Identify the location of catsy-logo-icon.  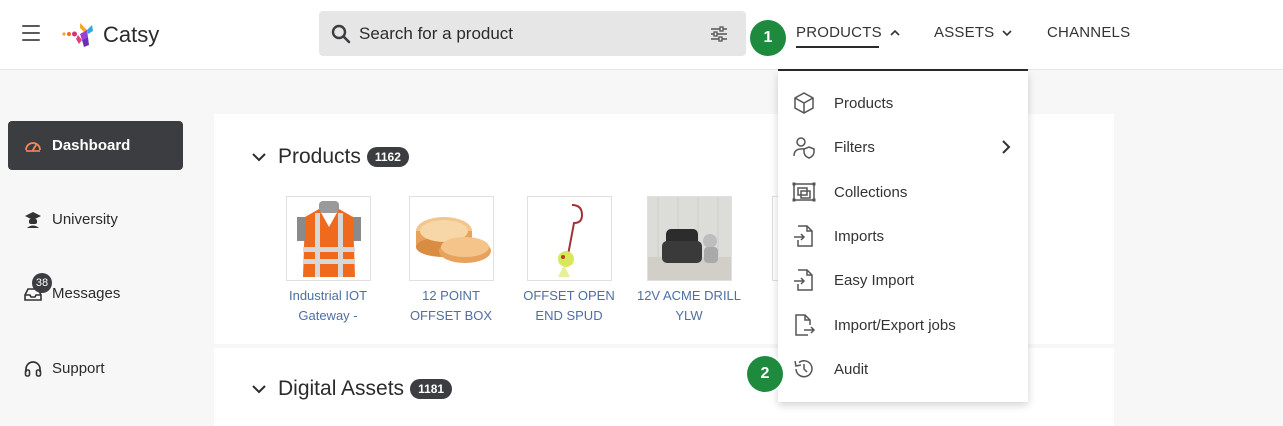
(79, 34).